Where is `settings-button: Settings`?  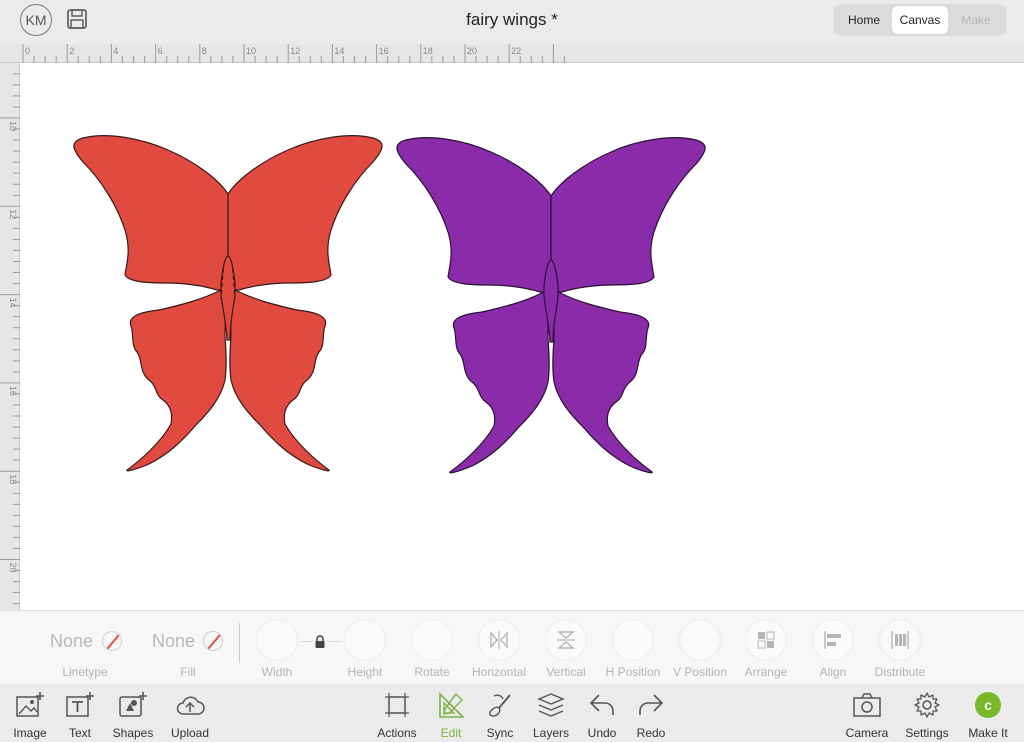
settings-button: Settings is located at coordinates (927, 714).